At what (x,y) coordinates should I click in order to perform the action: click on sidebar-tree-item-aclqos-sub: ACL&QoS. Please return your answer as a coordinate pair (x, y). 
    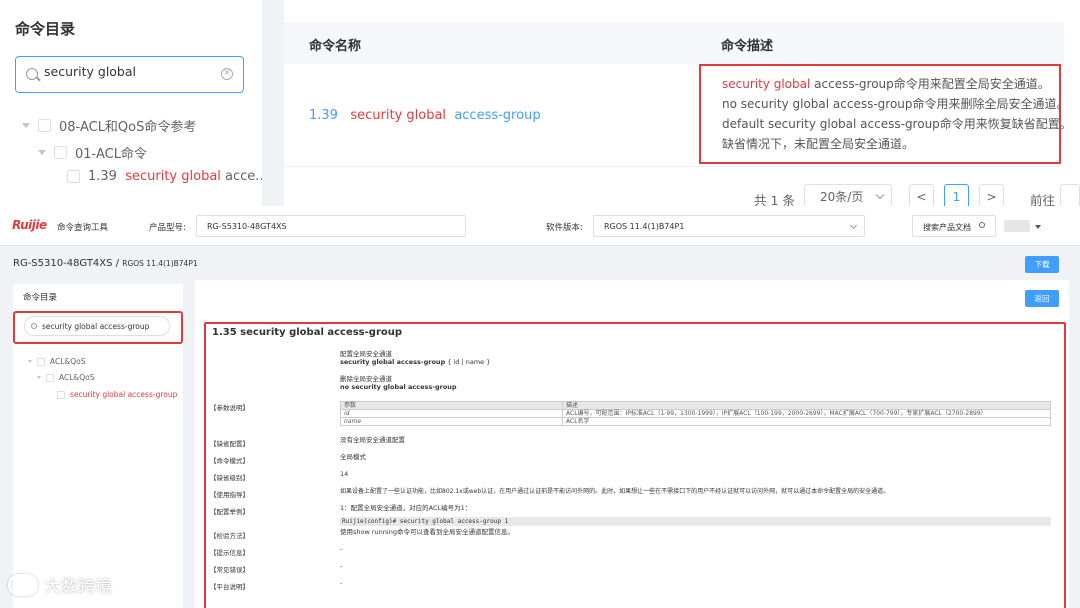
    Looking at the image, I should click on (66, 377).